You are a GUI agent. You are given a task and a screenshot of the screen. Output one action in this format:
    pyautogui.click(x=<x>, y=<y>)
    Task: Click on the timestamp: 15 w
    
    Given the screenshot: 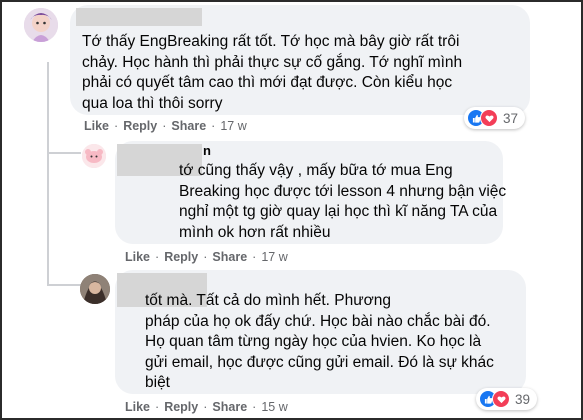 What is the action you would take?
    pyautogui.click(x=274, y=407)
    